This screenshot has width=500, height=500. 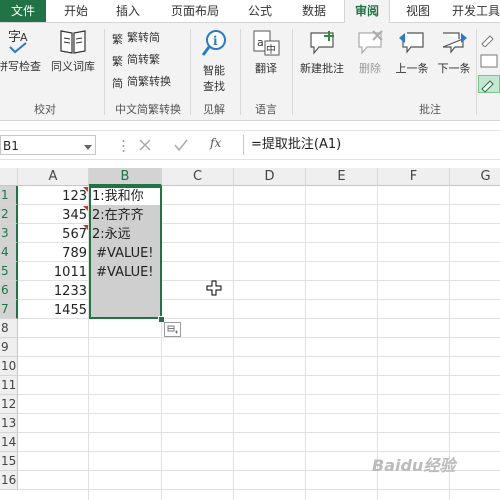 I want to click on column-header-c: C, so click(x=198, y=177).